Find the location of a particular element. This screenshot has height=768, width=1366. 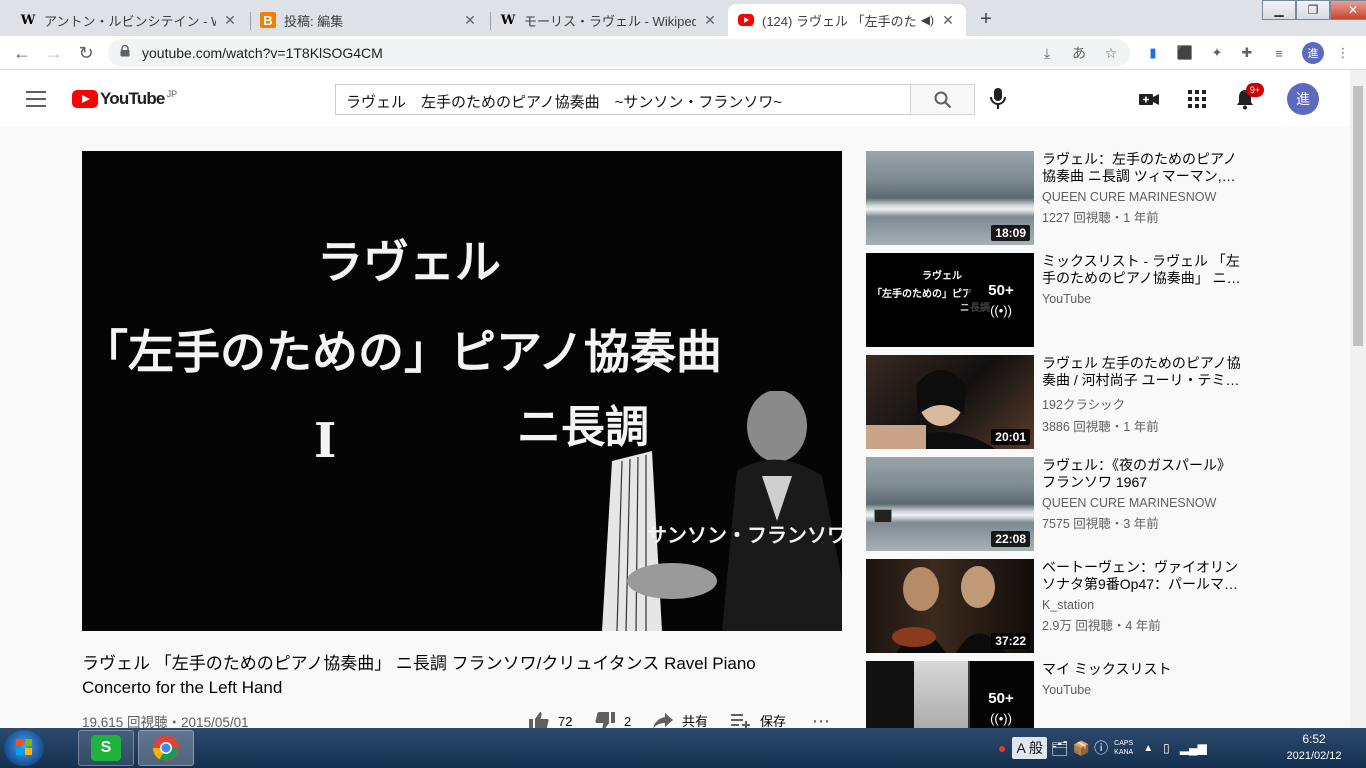

media-control-icon: ≡ is located at coordinates (1279, 53).